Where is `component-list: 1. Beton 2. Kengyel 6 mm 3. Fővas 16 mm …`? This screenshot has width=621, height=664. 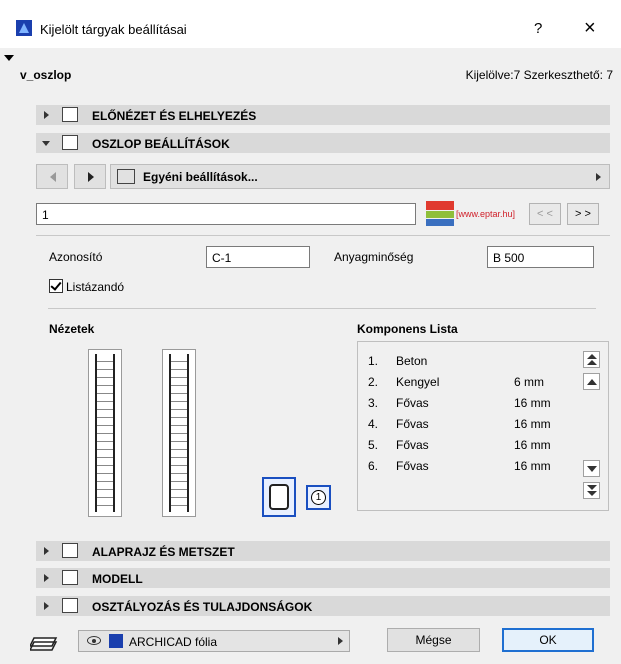
component-list: 1. Beton 2. Kengyel 6 mm 3. Fővas 16 mm … is located at coordinates (483, 426).